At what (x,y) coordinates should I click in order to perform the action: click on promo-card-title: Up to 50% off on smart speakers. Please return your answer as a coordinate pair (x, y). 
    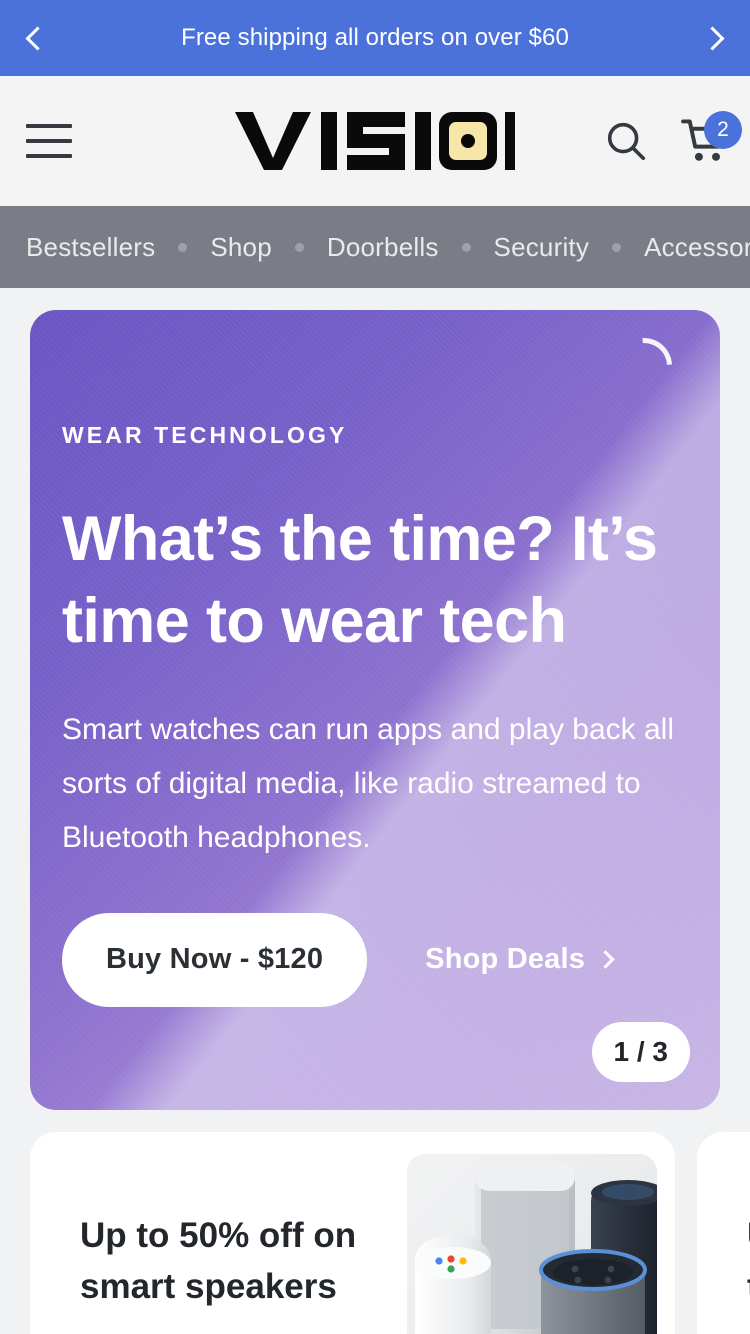
    Looking at the image, I should click on (218, 1261).